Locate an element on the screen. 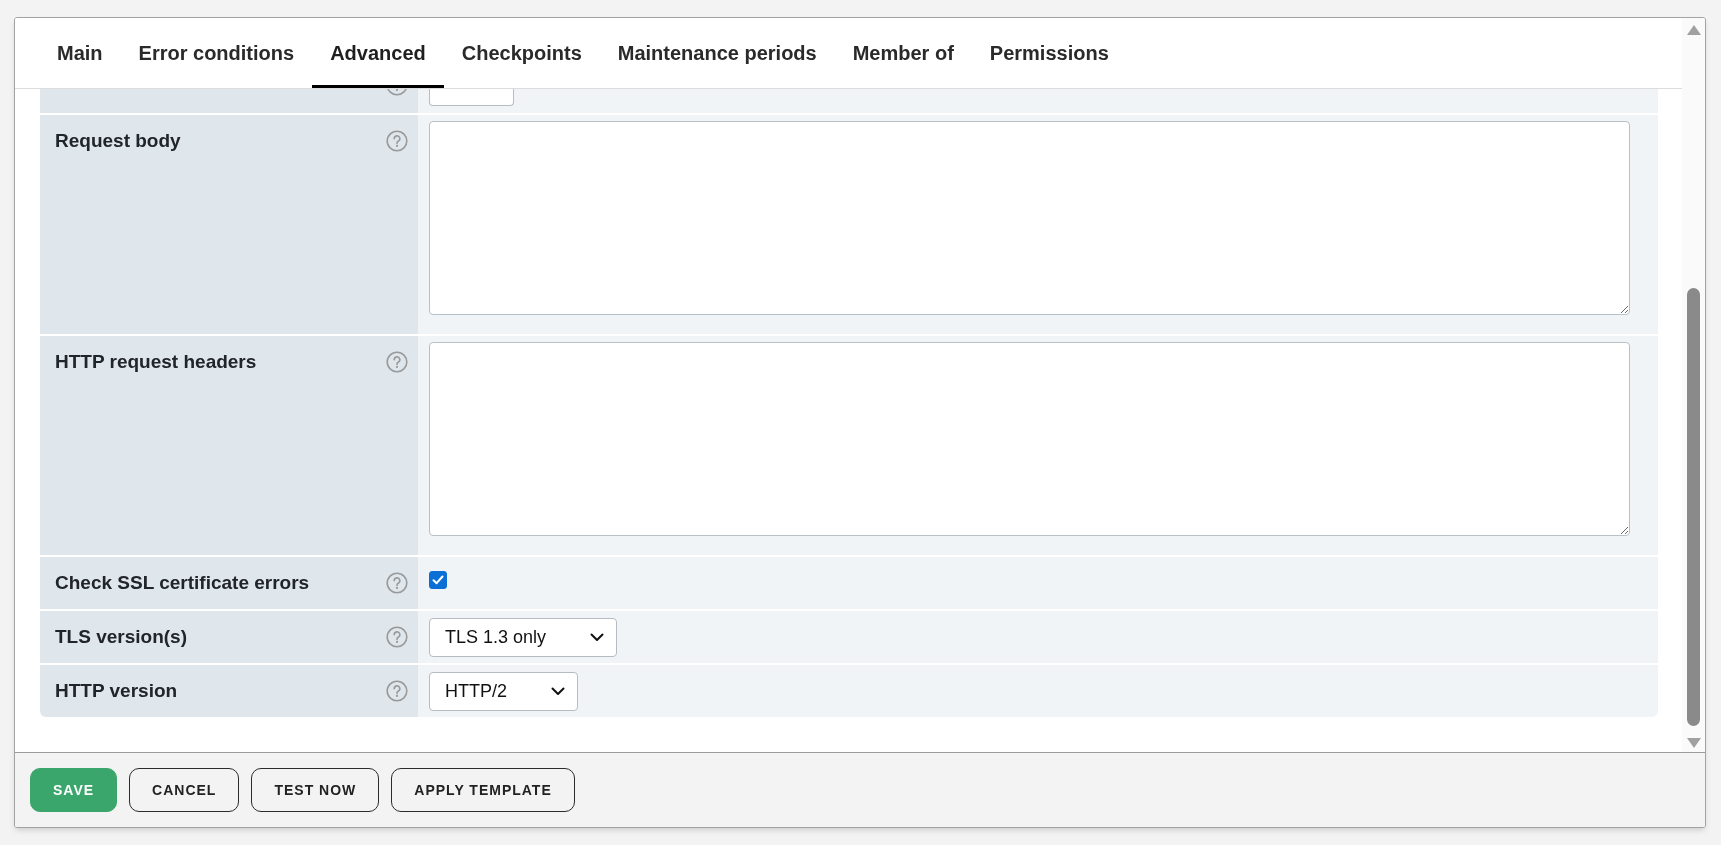  field-label: Request body is located at coordinates (118, 141).